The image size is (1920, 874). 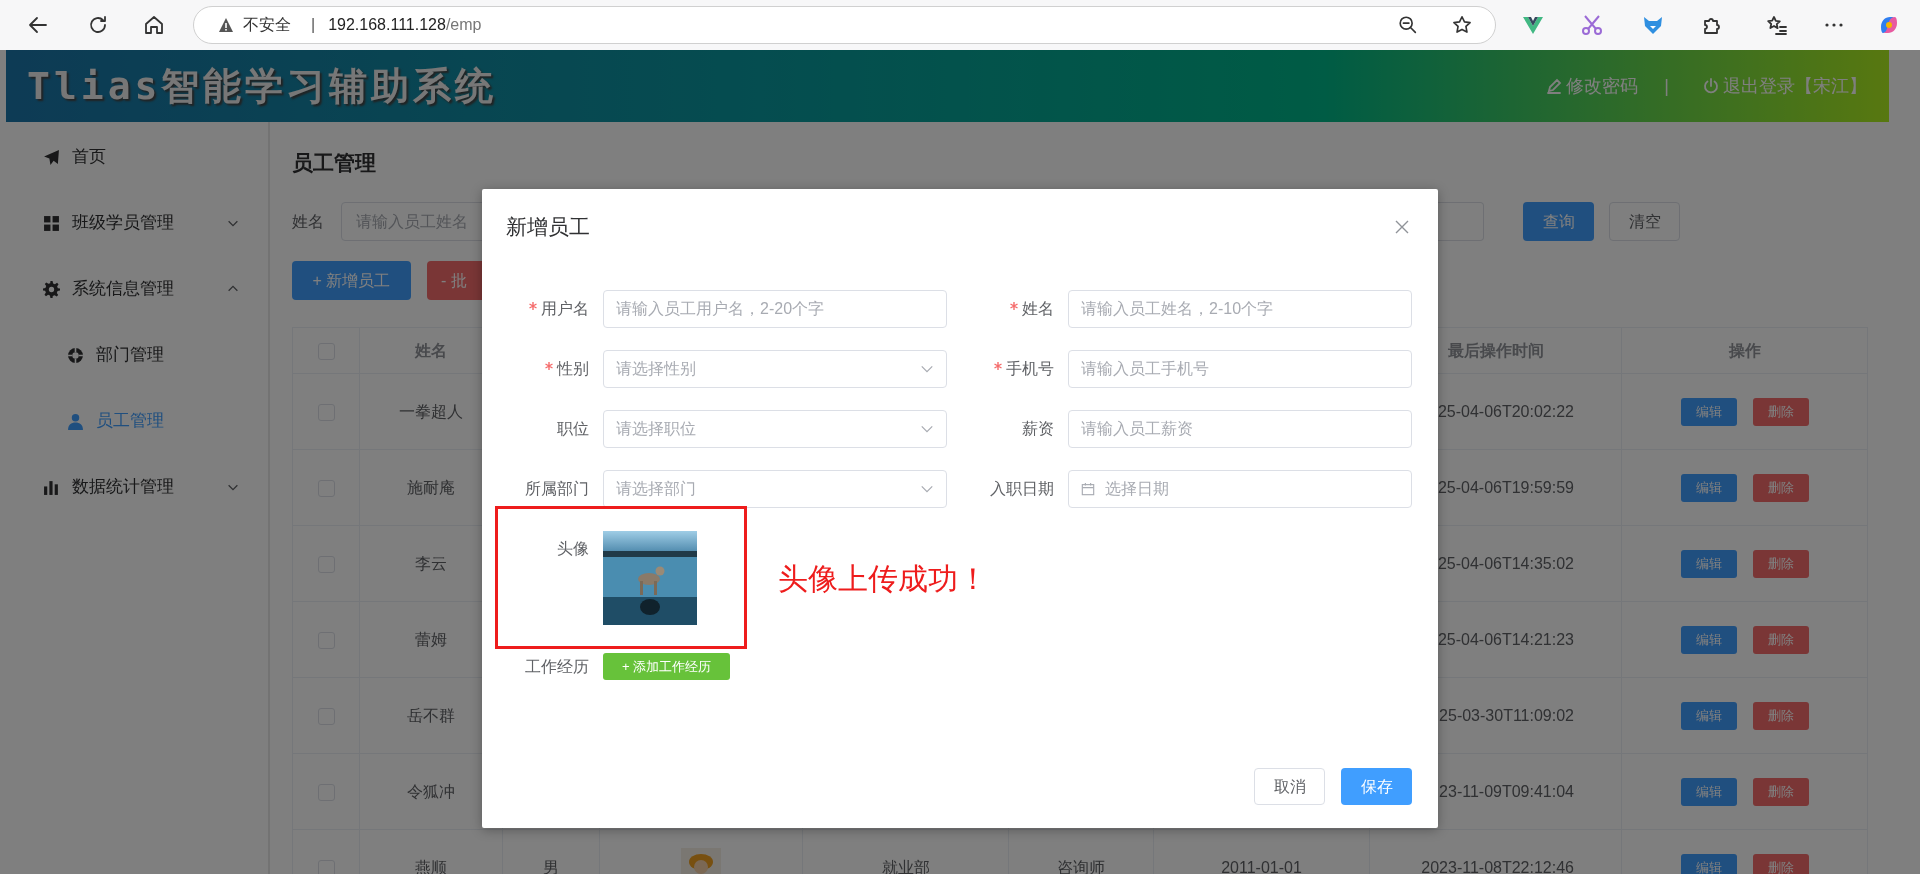 What do you see at coordinates (431, 715) in the screenshot?
I see `table-cell: 岳不群` at bounding box center [431, 715].